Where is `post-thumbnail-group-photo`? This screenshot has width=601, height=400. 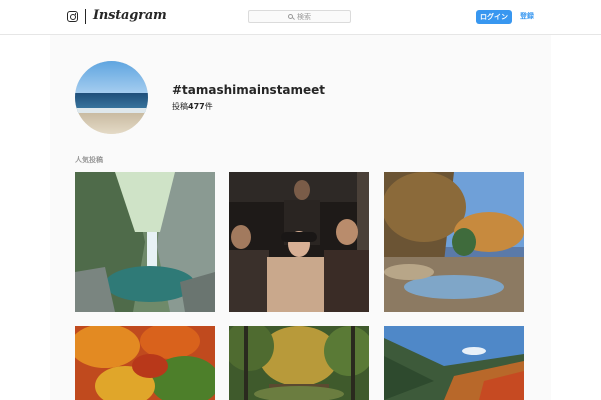 post-thumbnail-group-photo is located at coordinates (299, 242).